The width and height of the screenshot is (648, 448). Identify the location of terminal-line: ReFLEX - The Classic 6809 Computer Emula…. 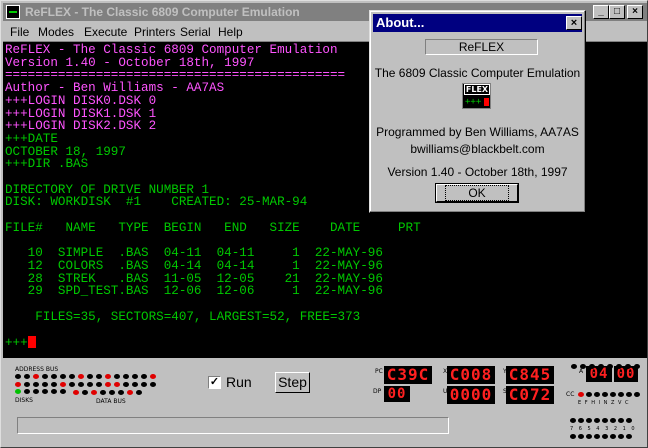
(171, 50).